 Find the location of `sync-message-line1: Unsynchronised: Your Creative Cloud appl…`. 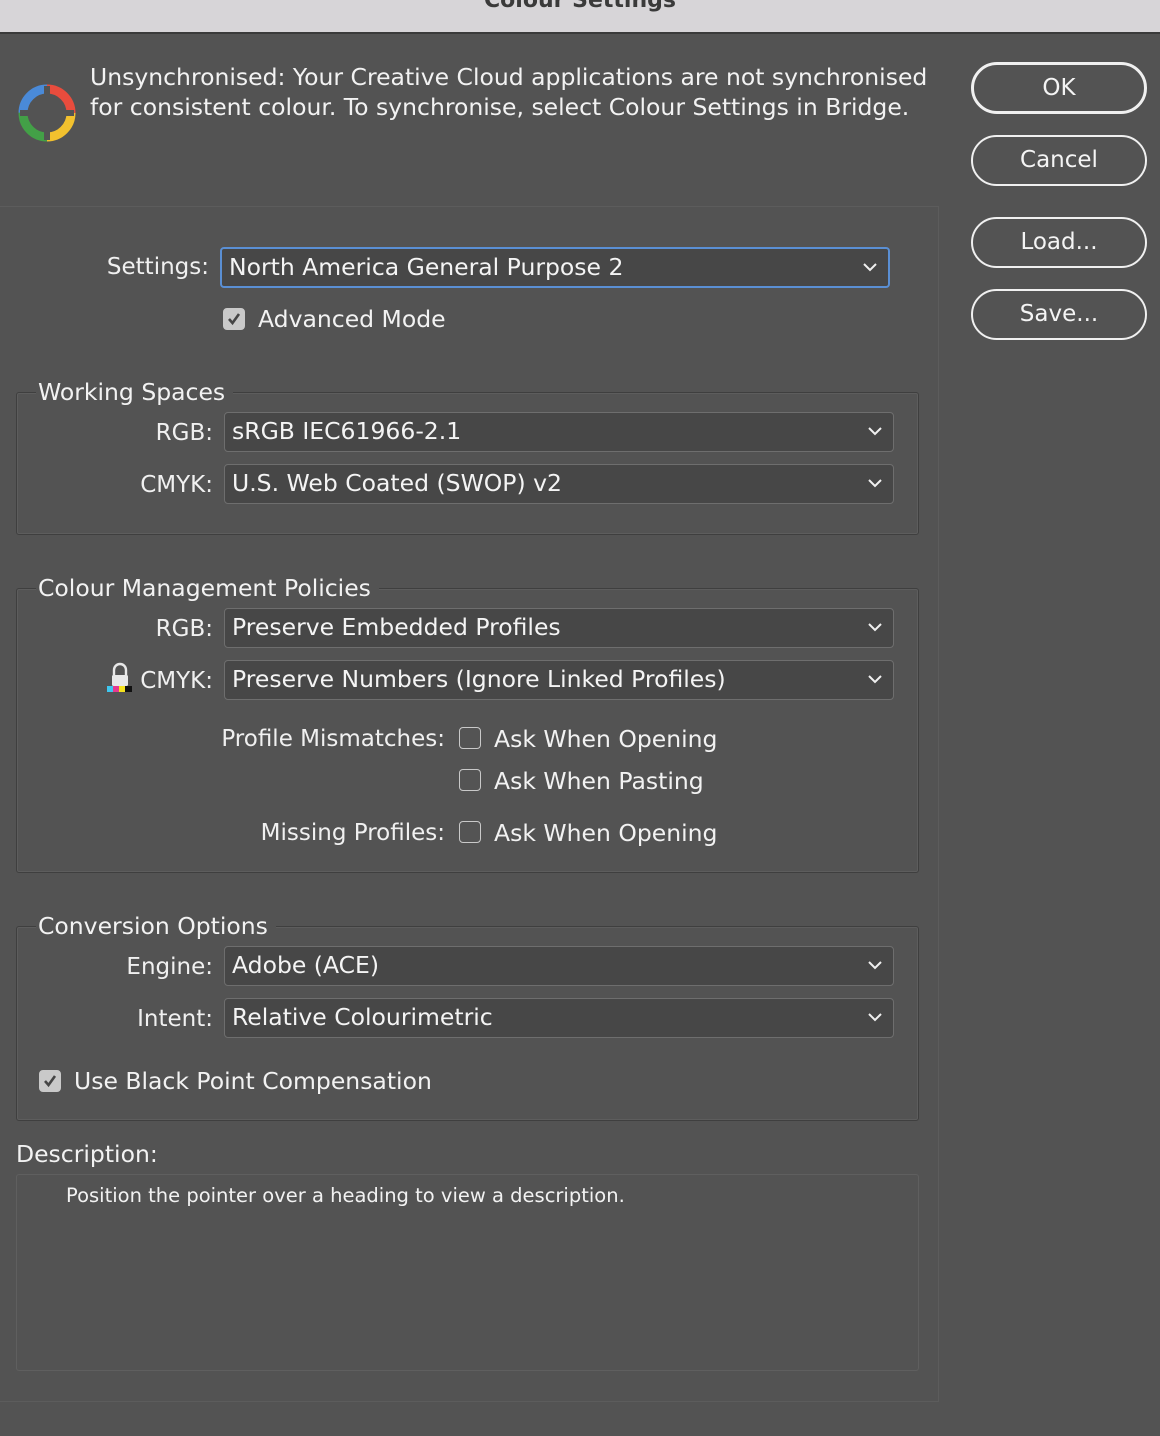

sync-message-line1: Unsynchronised: Your Creative Cloud appl… is located at coordinates (509, 77).